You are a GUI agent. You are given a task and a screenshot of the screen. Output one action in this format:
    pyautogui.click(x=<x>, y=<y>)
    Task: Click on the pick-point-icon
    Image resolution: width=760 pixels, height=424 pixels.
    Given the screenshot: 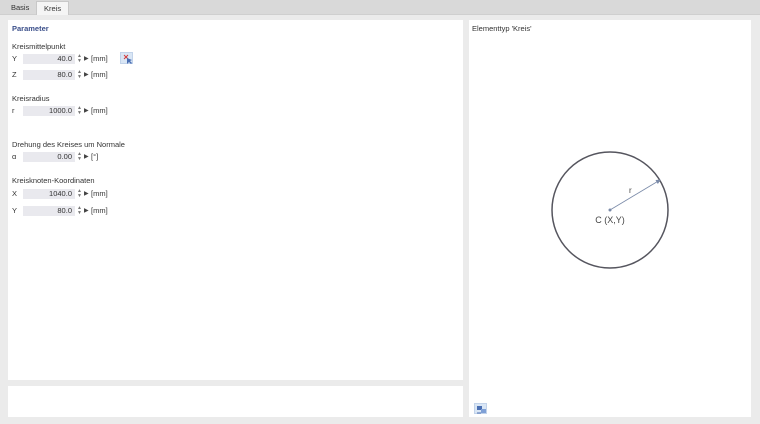 What is the action you would take?
    pyautogui.click(x=127, y=59)
    